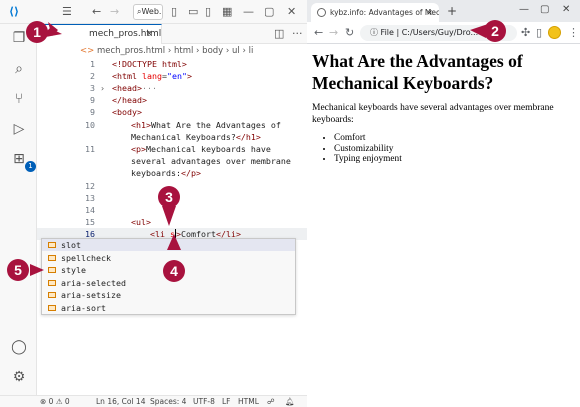  Describe the element at coordinates (169, 197) in the screenshot. I see `callout-3: 3` at that location.